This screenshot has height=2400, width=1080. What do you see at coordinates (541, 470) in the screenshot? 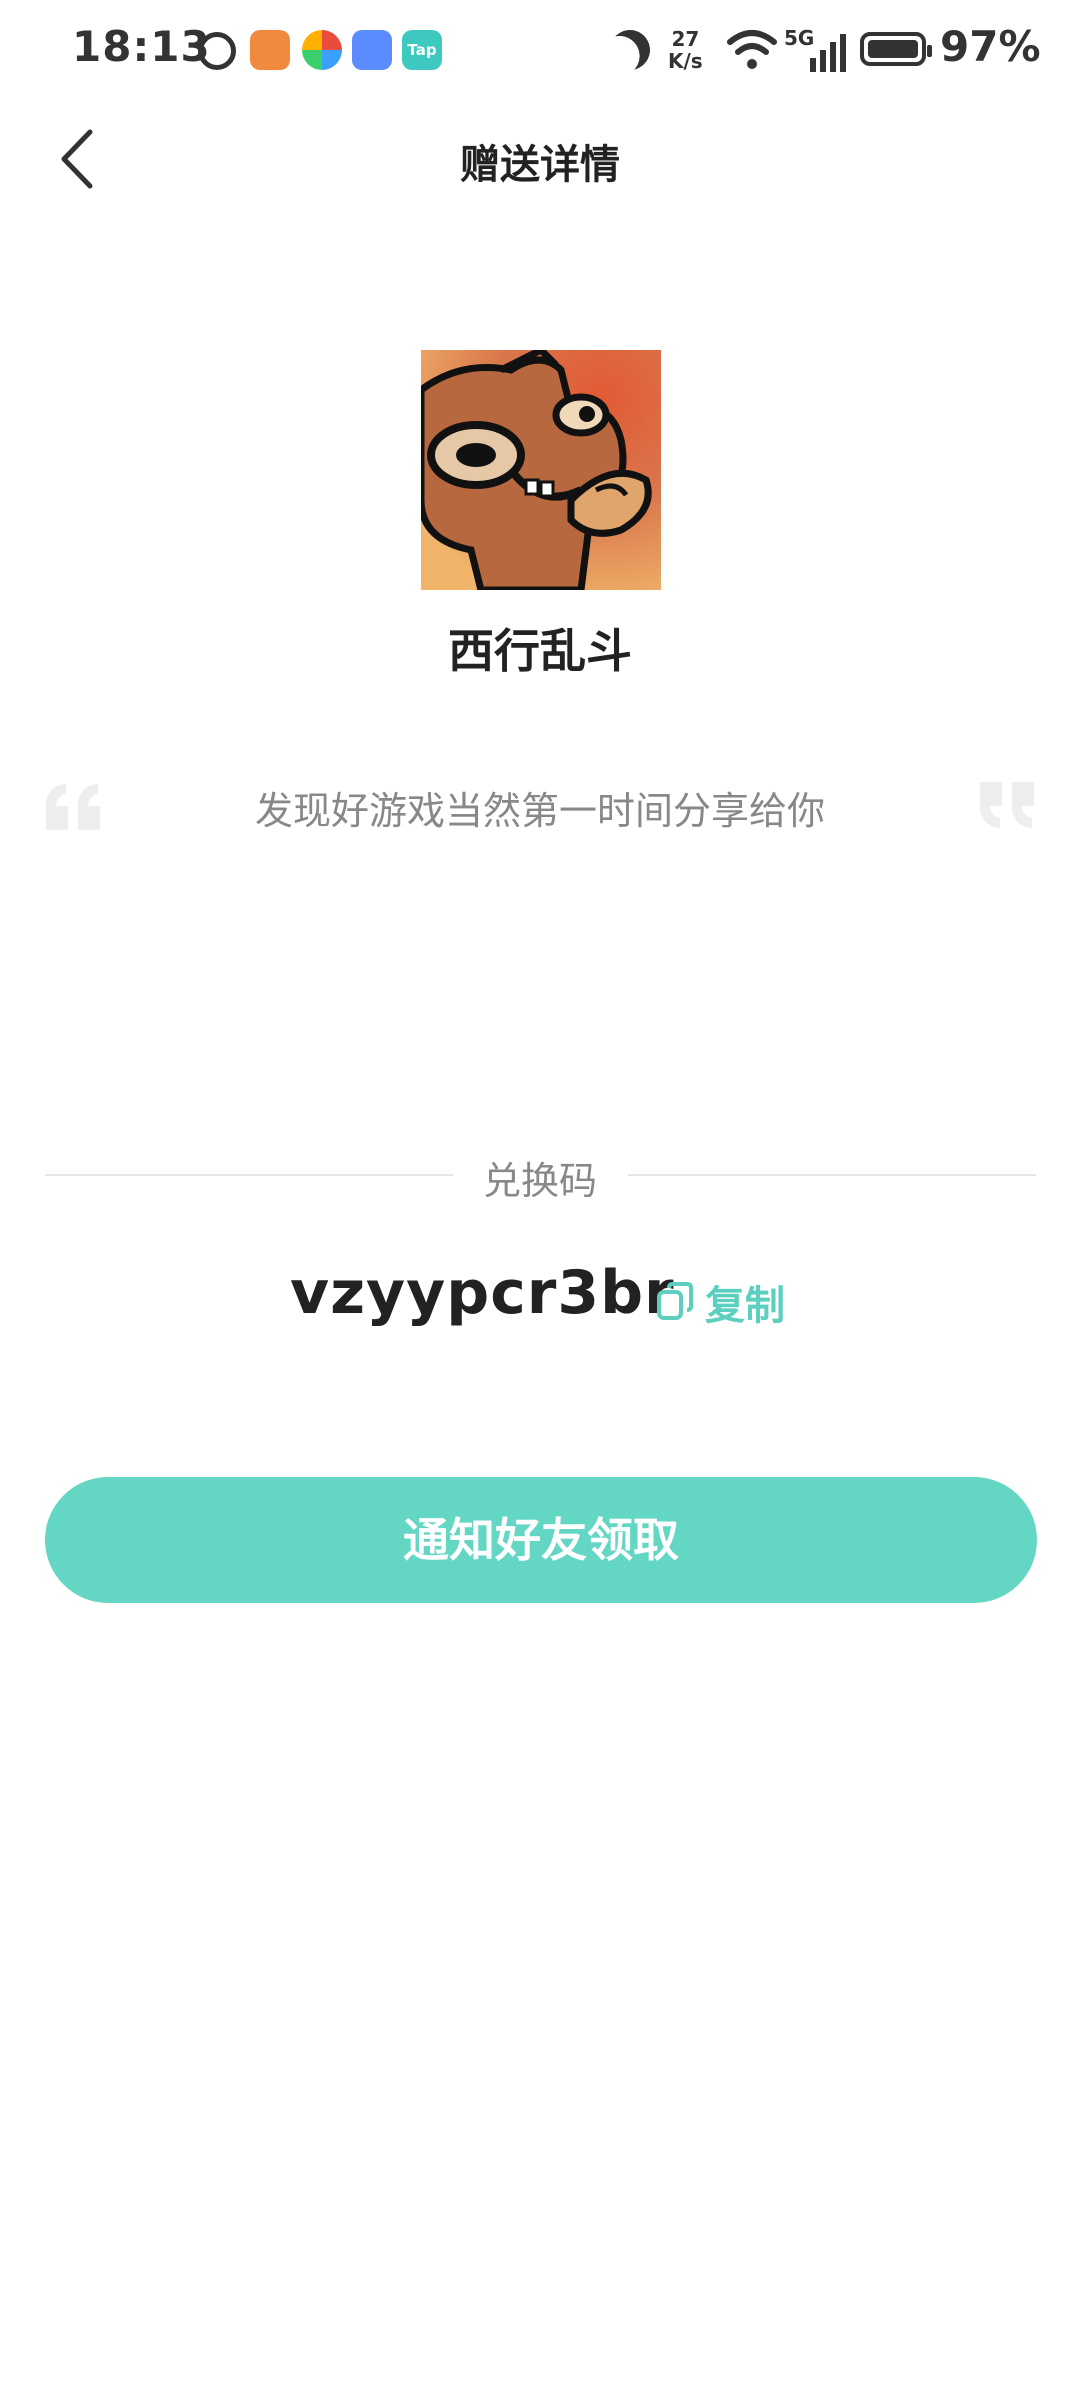
I see `game-cover-image` at bounding box center [541, 470].